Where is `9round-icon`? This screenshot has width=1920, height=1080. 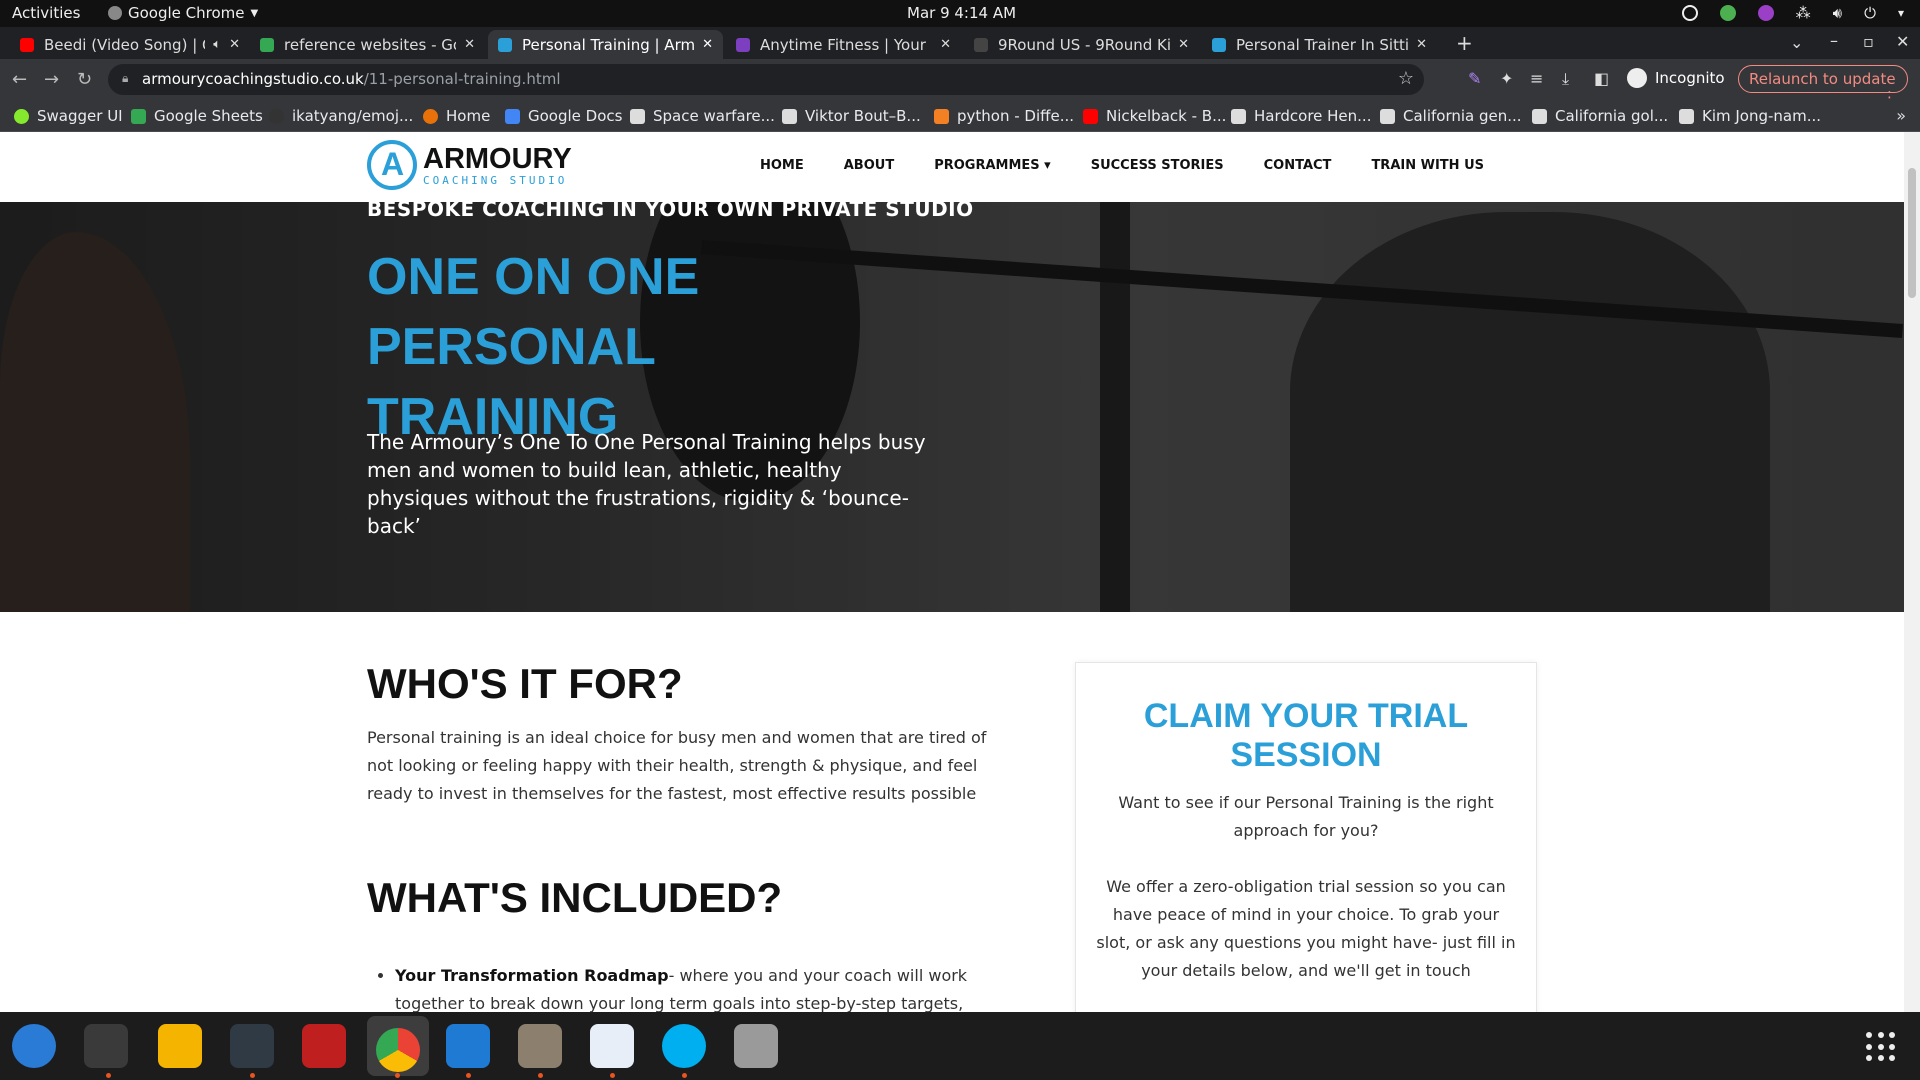 9round-icon is located at coordinates (981, 44).